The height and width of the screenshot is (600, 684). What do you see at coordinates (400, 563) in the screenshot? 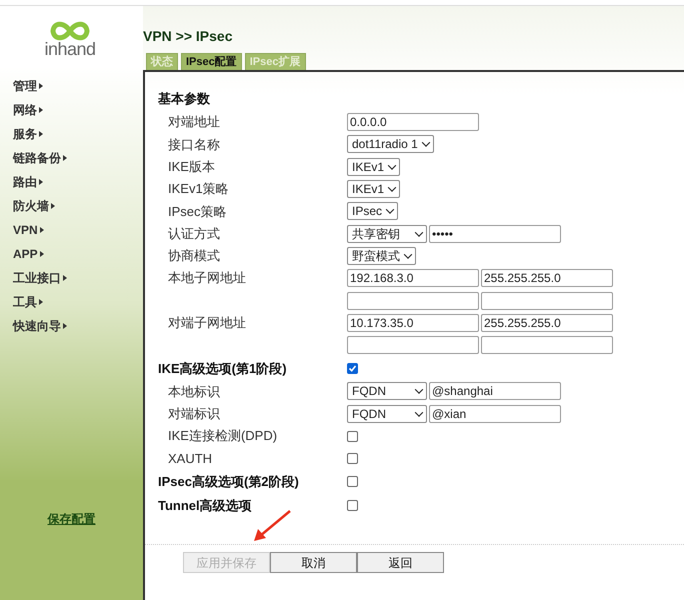
I see `button: 返回` at bounding box center [400, 563].